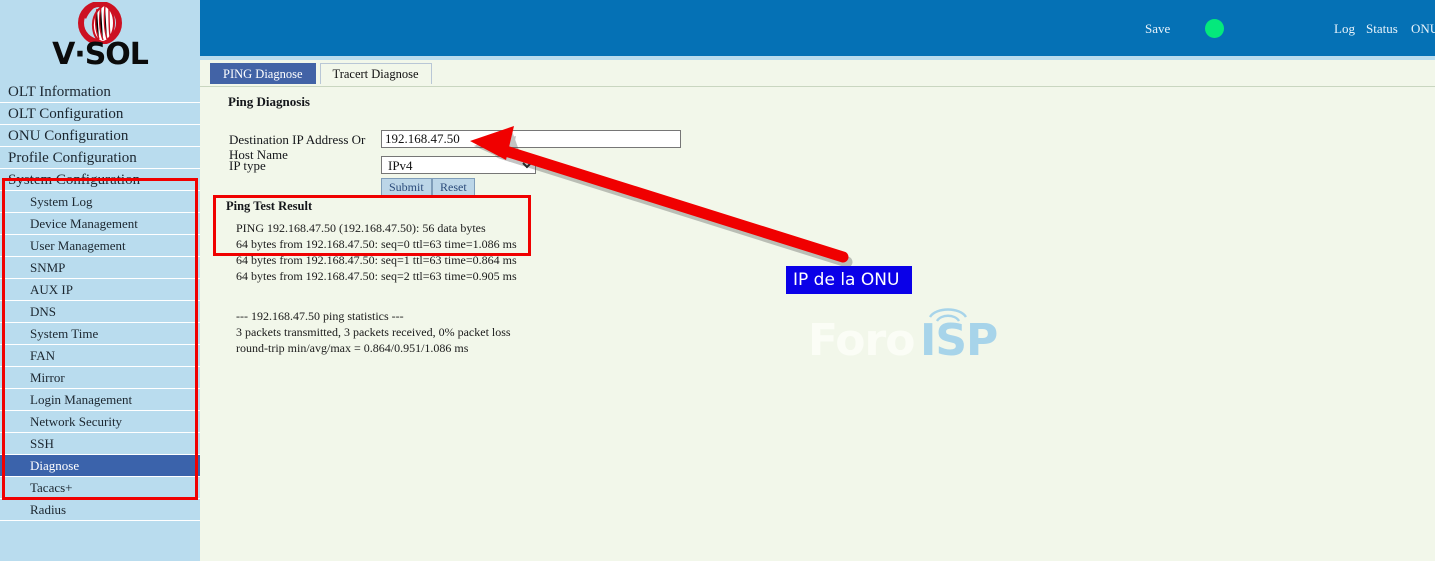  I want to click on sidebar-item-label: Login Management, so click(81, 399).